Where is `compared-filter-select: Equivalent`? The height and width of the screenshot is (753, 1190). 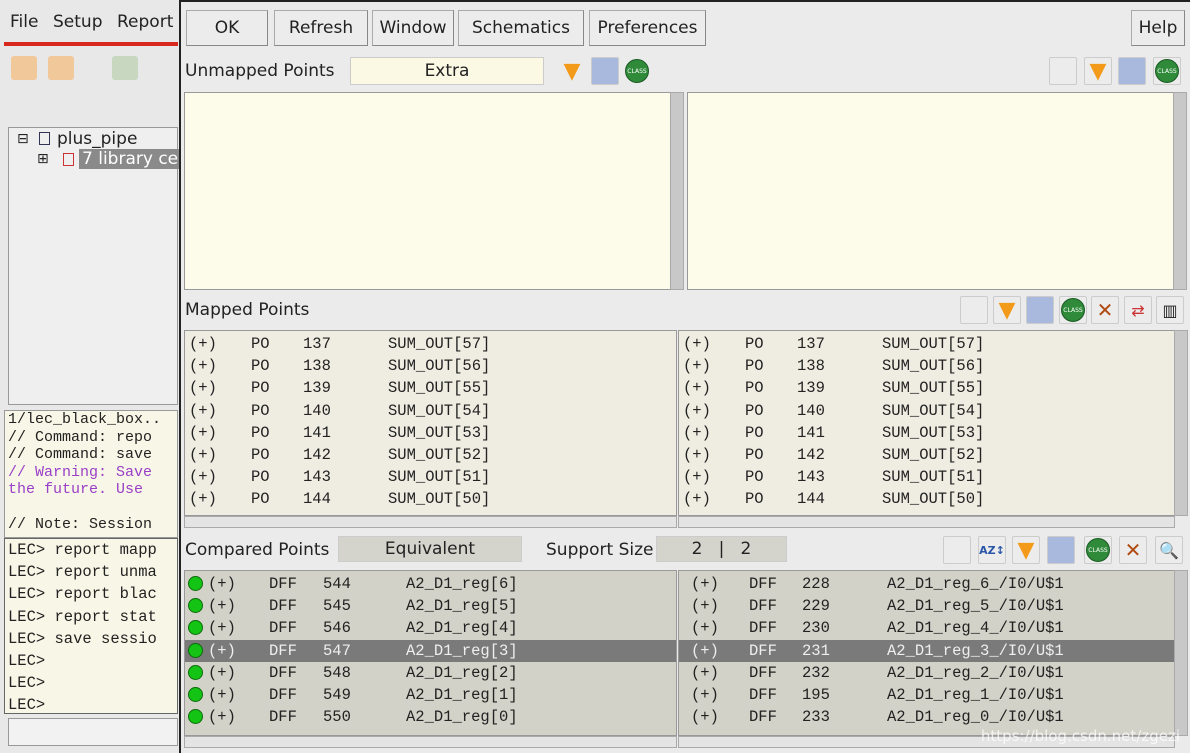 compared-filter-select: Equivalent is located at coordinates (430, 549).